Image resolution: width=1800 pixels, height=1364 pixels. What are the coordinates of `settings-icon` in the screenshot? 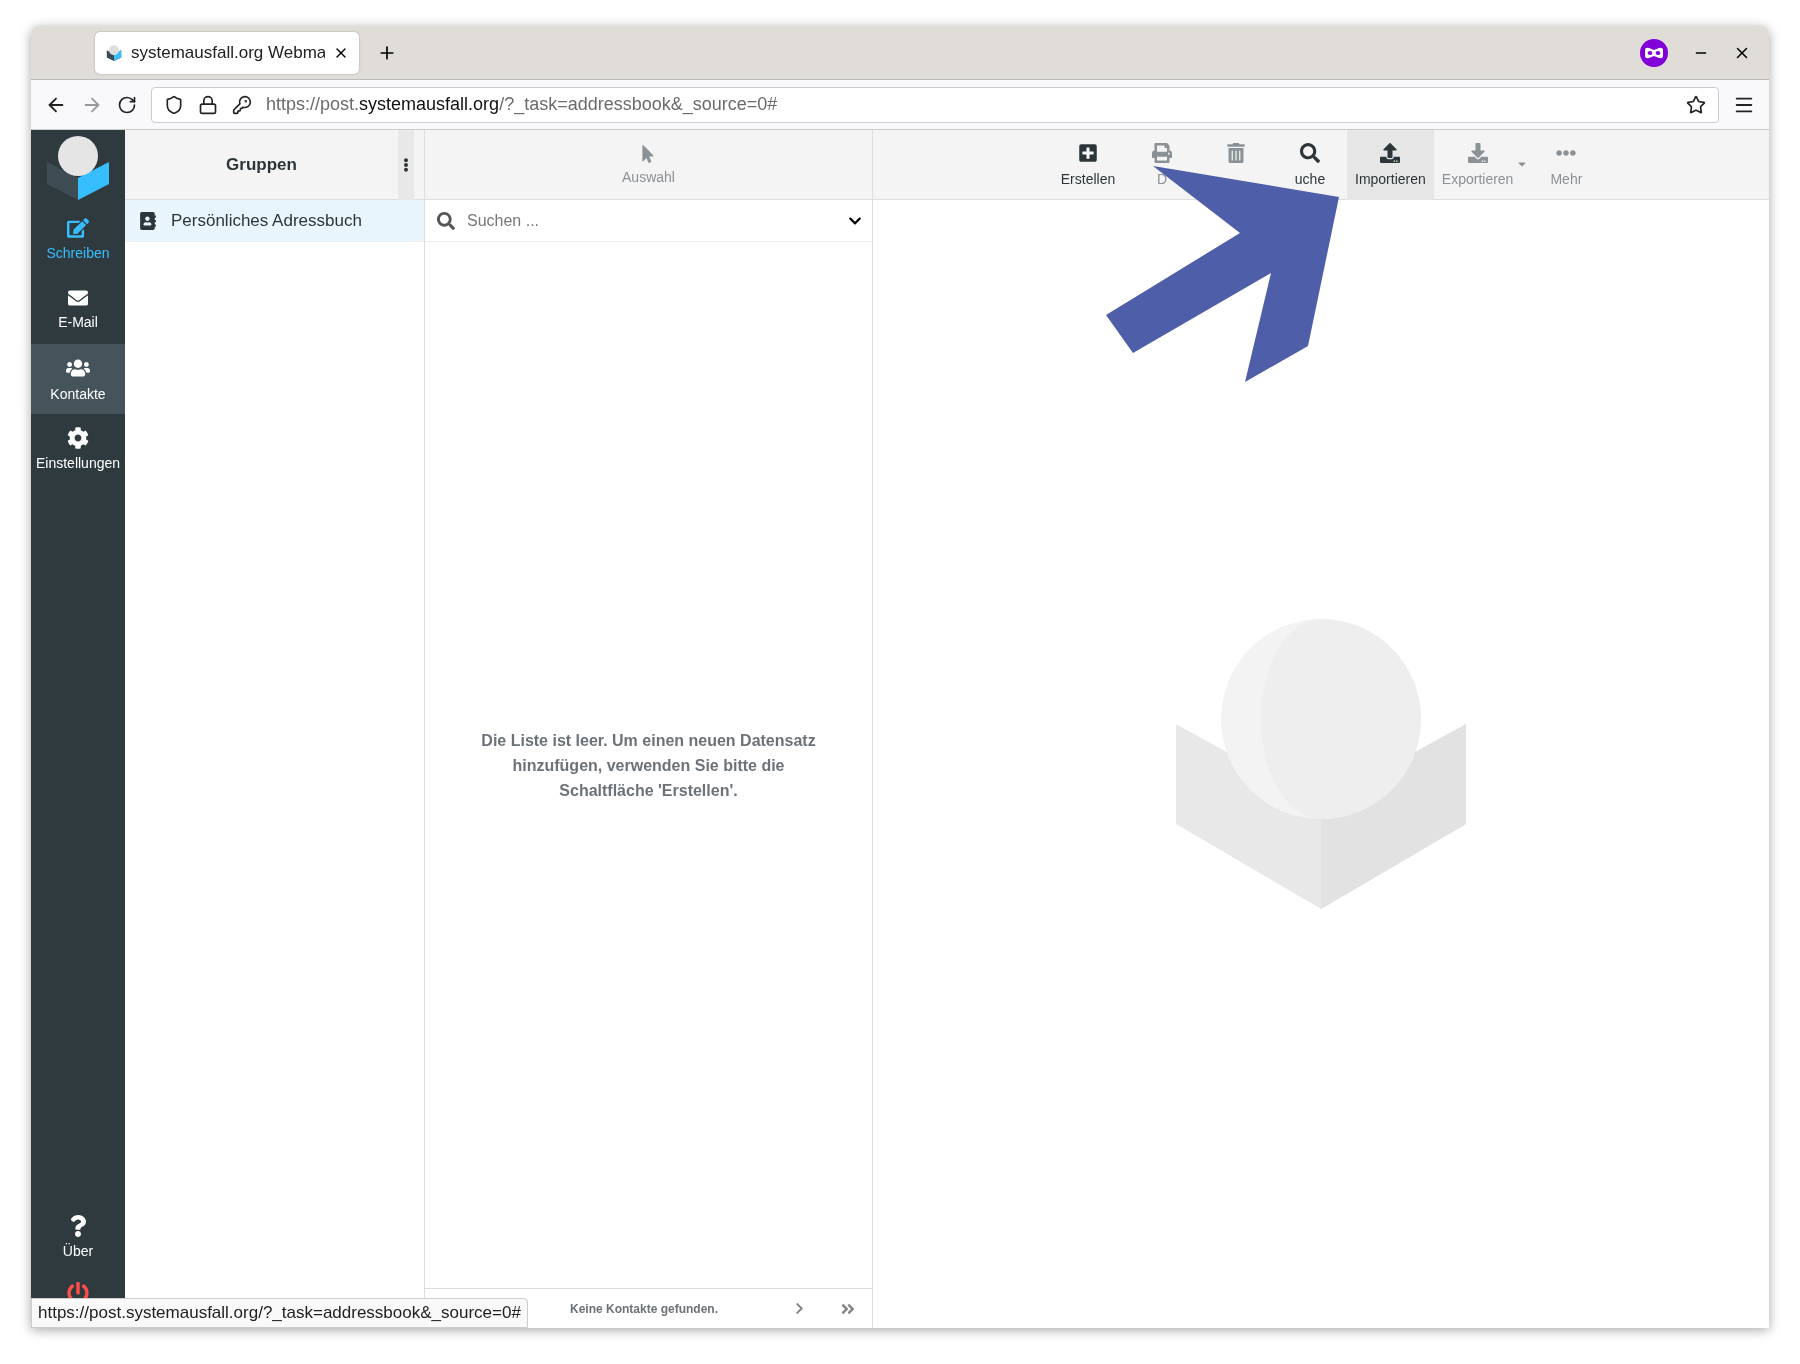 It's located at (78, 438).